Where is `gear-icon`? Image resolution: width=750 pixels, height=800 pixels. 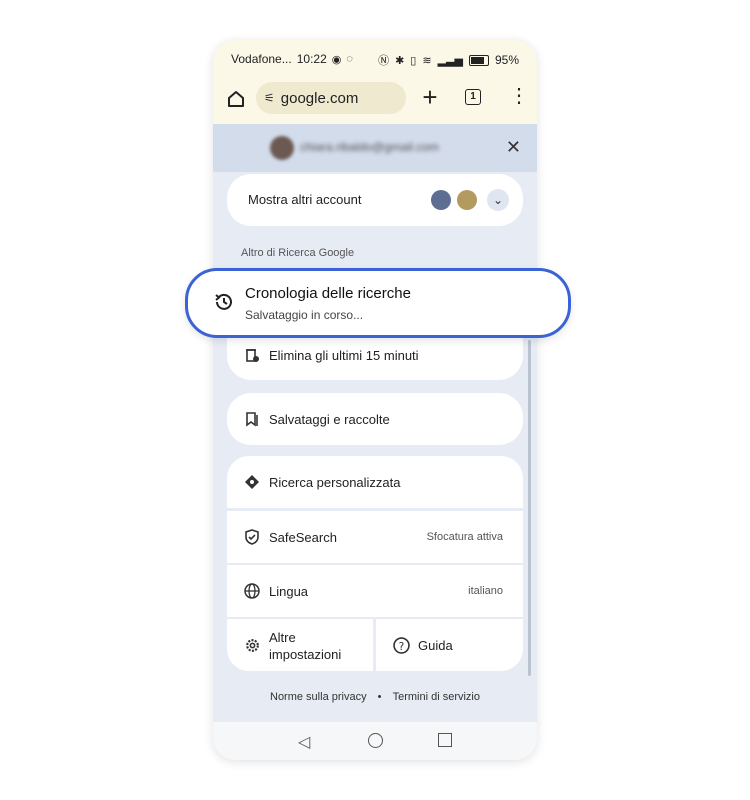
gear-icon is located at coordinates (252, 645).